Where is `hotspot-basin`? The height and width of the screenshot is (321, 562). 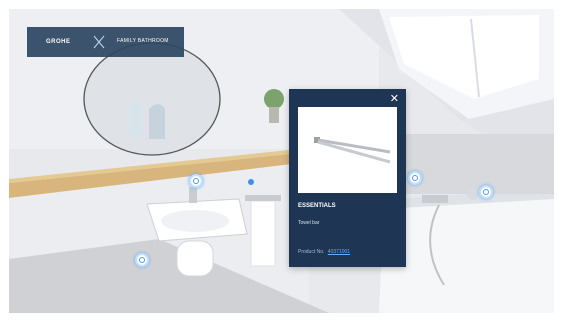 hotspot-basin is located at coordinates (142, 260).